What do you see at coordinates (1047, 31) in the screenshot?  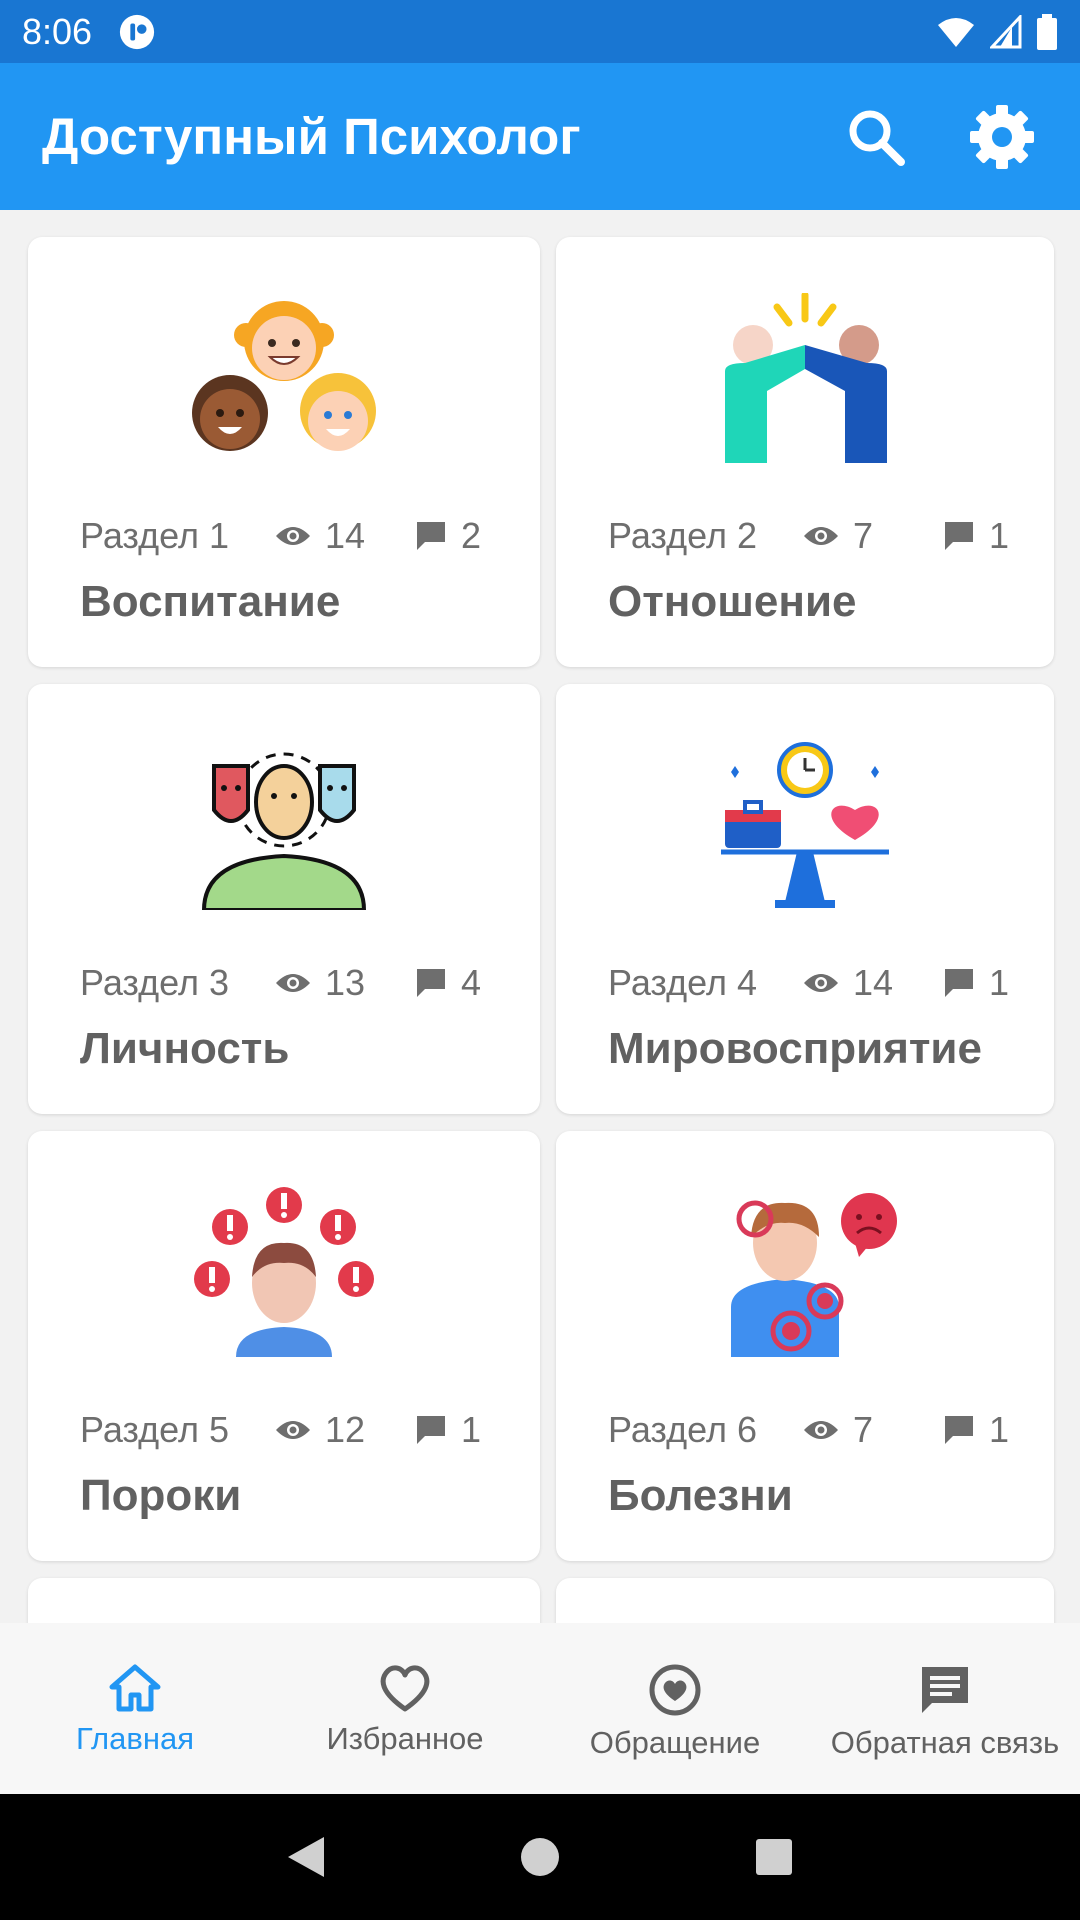 I see `battery-icon` at bounding box center [1047, 31].